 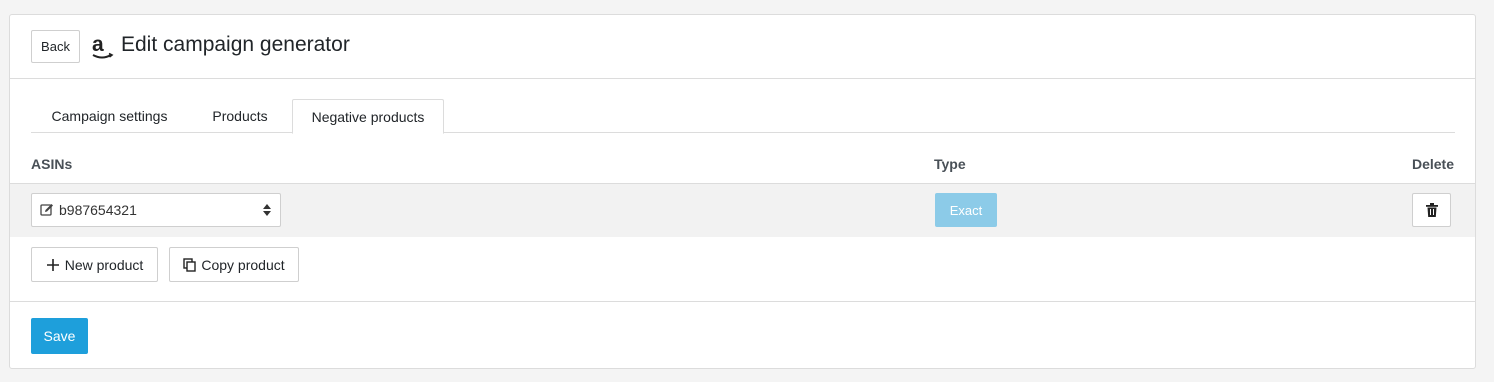 What do you see at coordinates (156, 210) in the screenshot?
I see `asin-select: b987654321` at bounding box center [156, 210].